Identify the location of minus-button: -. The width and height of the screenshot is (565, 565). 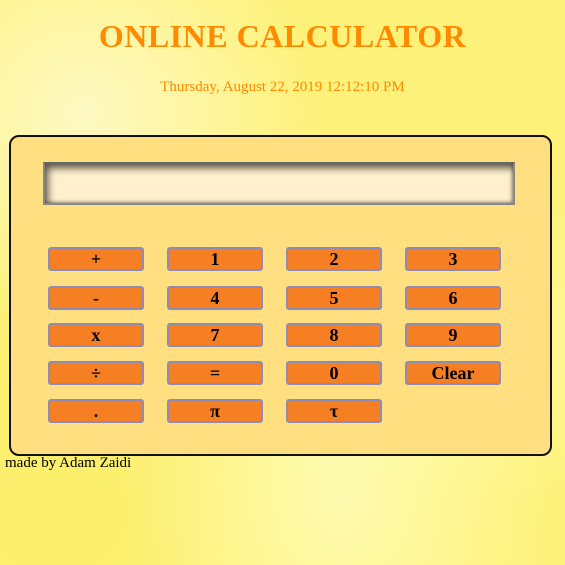
(96, 298).